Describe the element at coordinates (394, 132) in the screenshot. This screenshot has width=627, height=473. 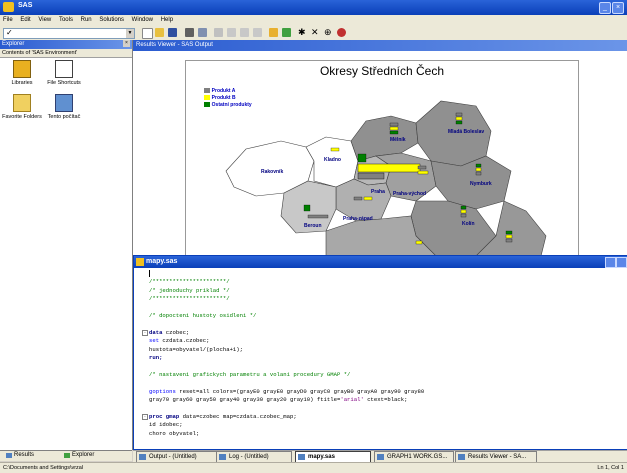
I see `bar-melnik-c` at that location.